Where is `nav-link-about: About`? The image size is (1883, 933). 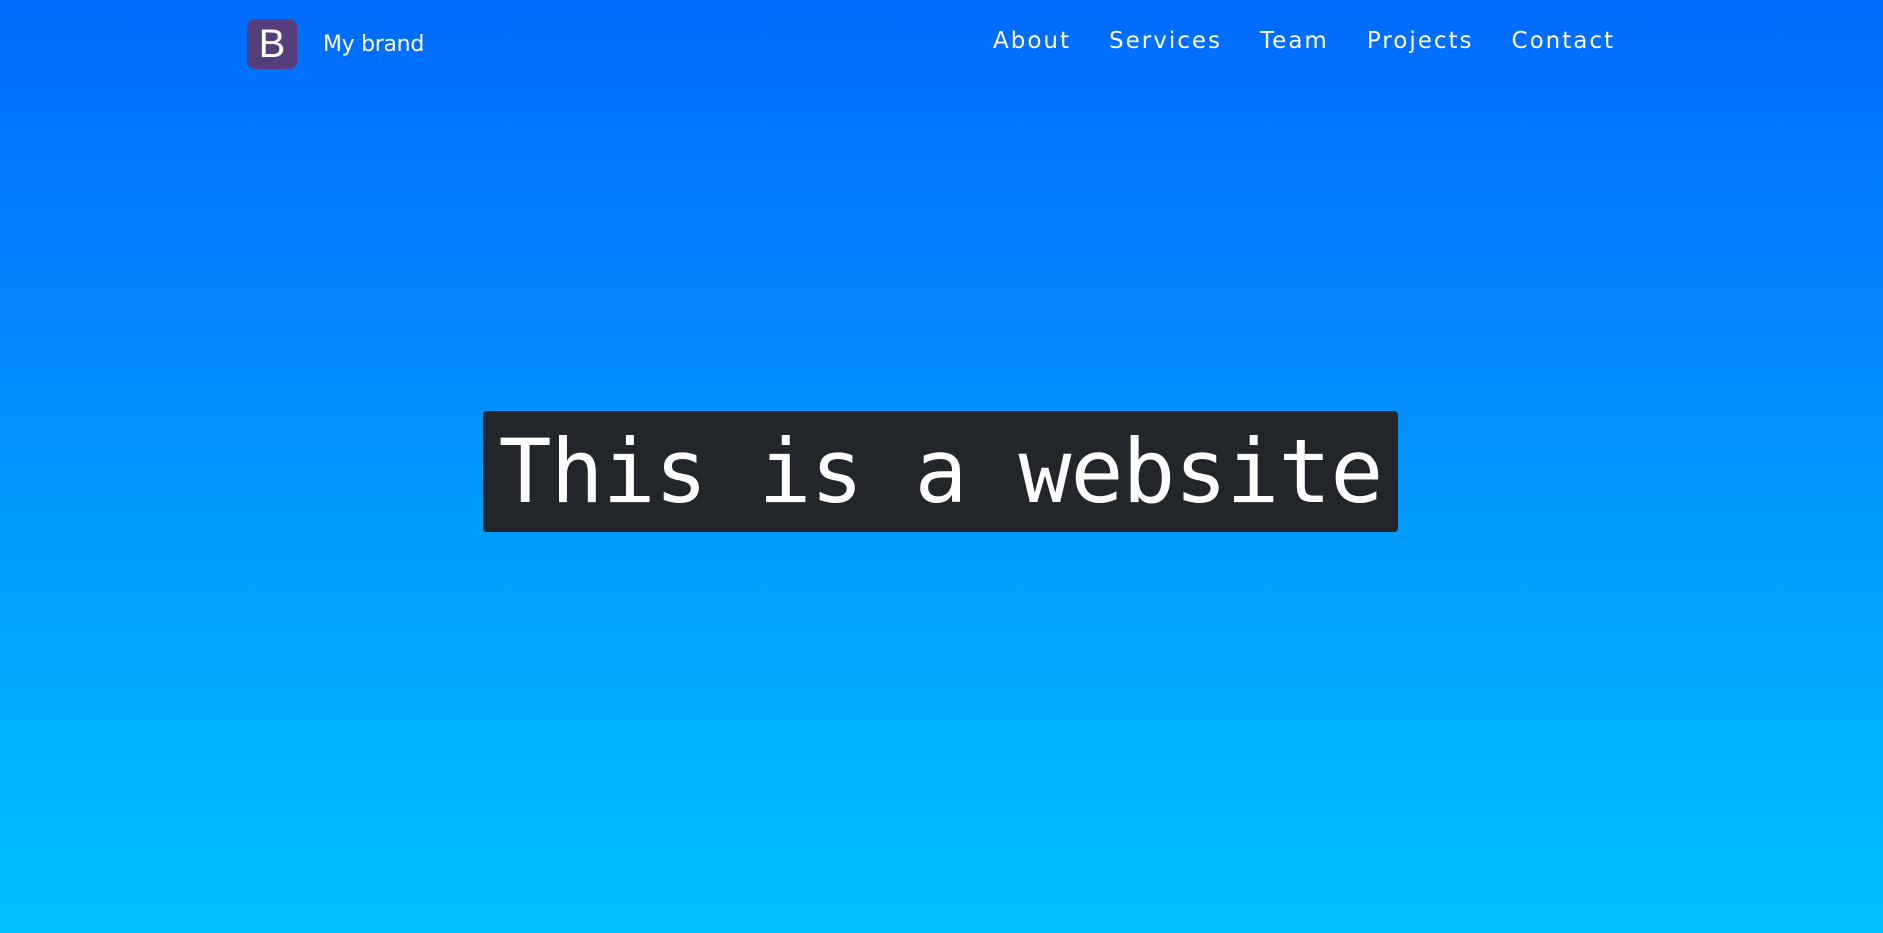
nav-link-about: About is located at coordinates (1032, 41).